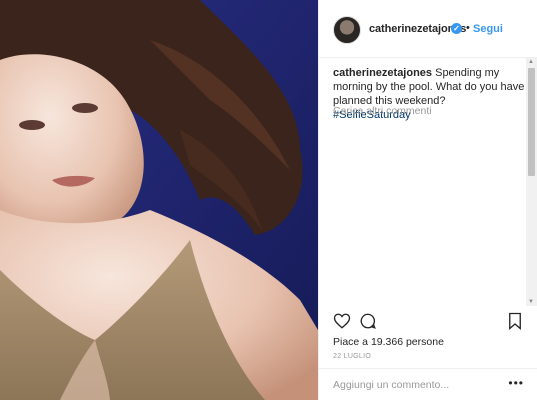 The width and height of the screenshot is (537, 400). I want to click on post-header: catherinezetajones ✓ • Segui, so click(428, 29).